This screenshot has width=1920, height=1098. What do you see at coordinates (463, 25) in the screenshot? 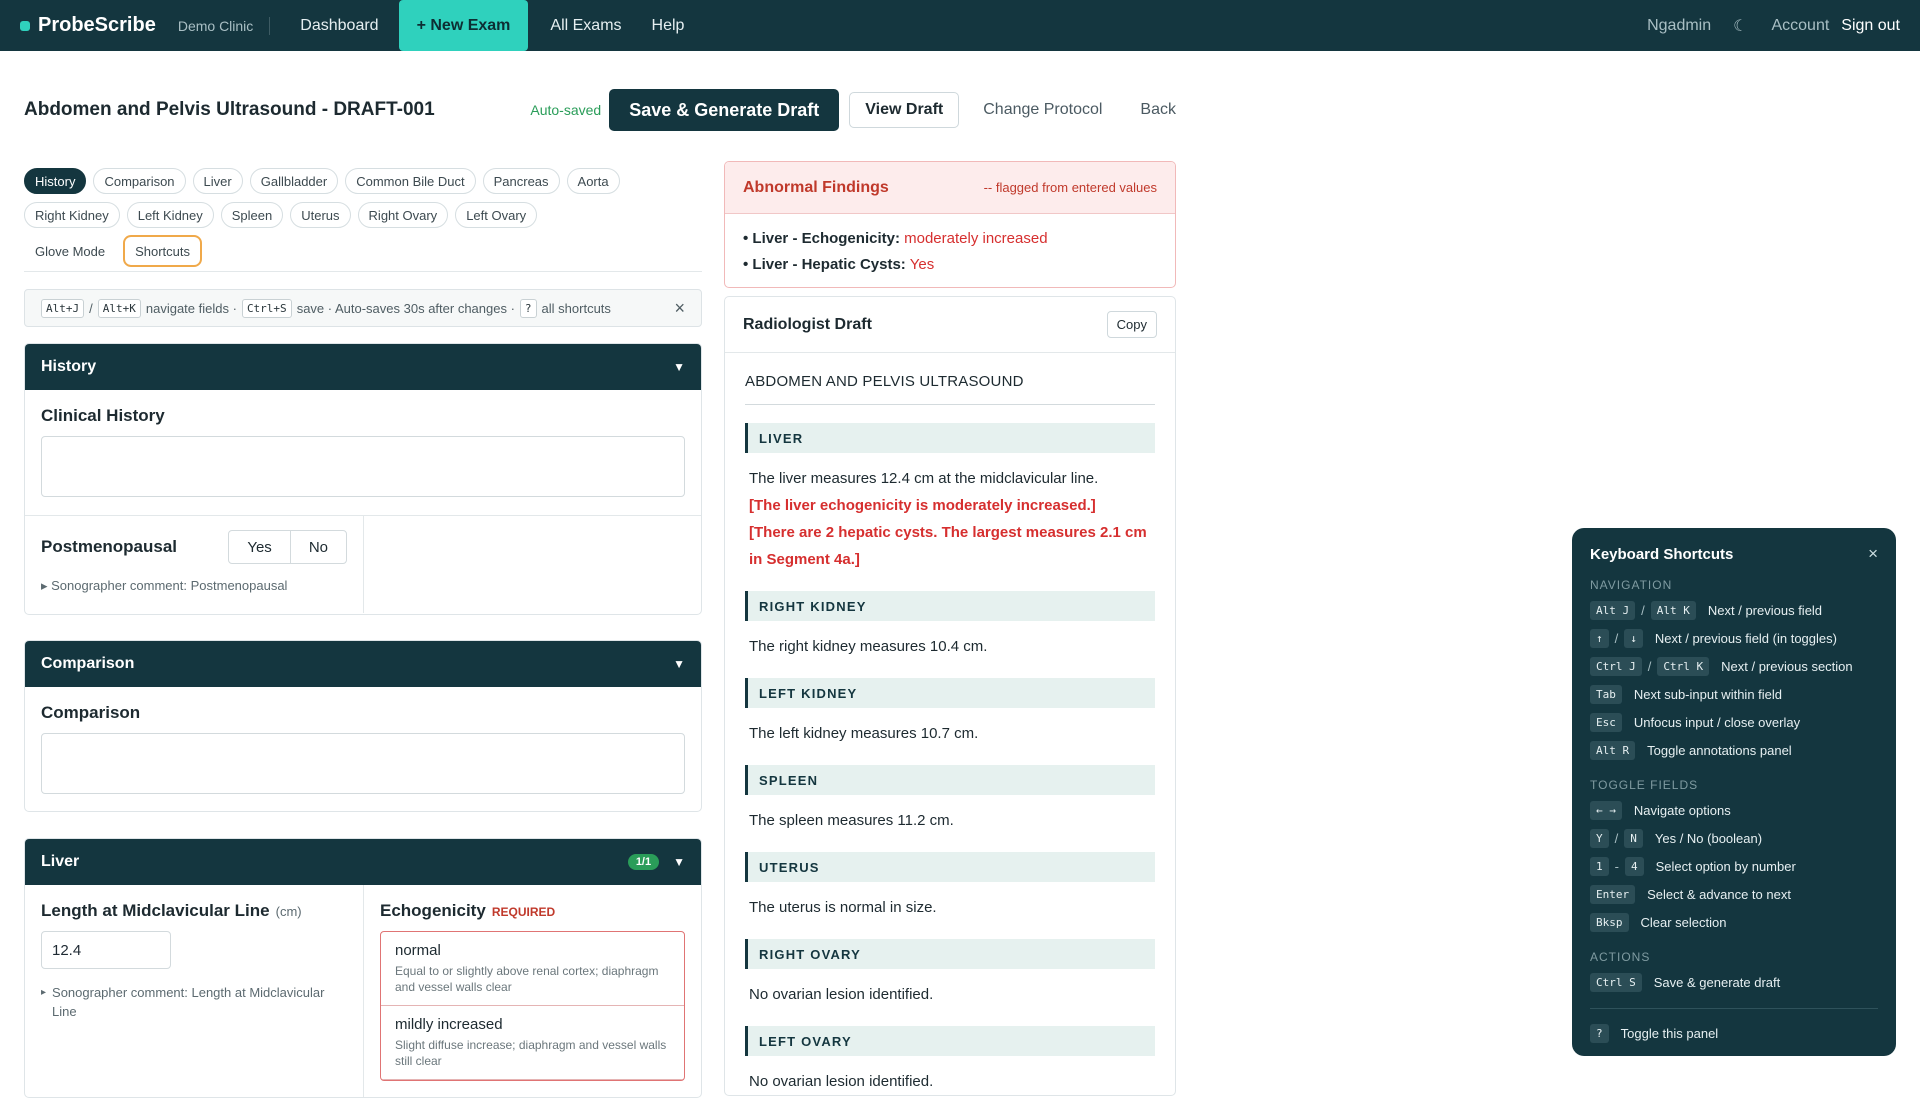
I see `nav-new-exam-button: + New Exam` at bounding box center [463, 25].